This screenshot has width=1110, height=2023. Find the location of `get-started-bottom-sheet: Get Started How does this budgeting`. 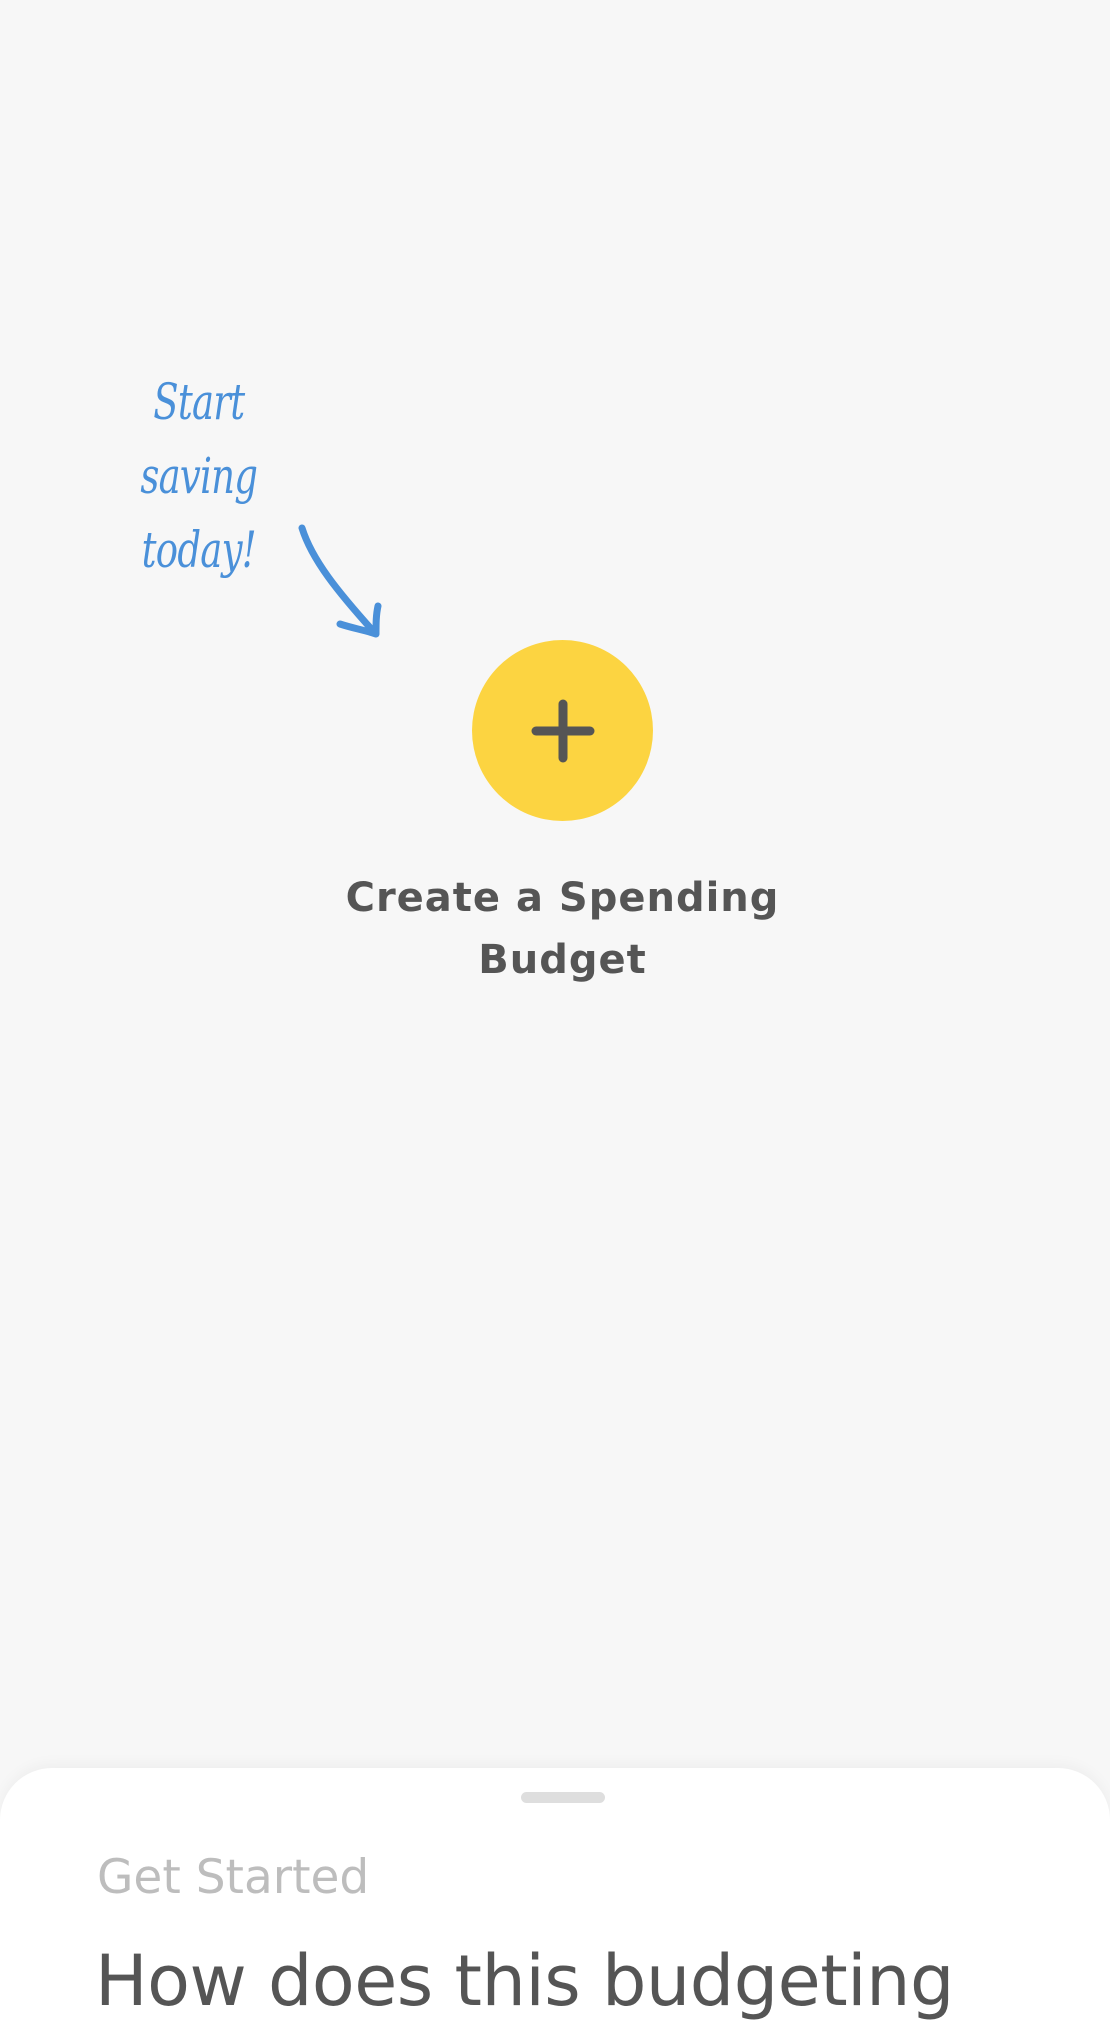

get-started-bottom-sheet: Get Started How does this budgeting is located at coordinates (555, 1895).